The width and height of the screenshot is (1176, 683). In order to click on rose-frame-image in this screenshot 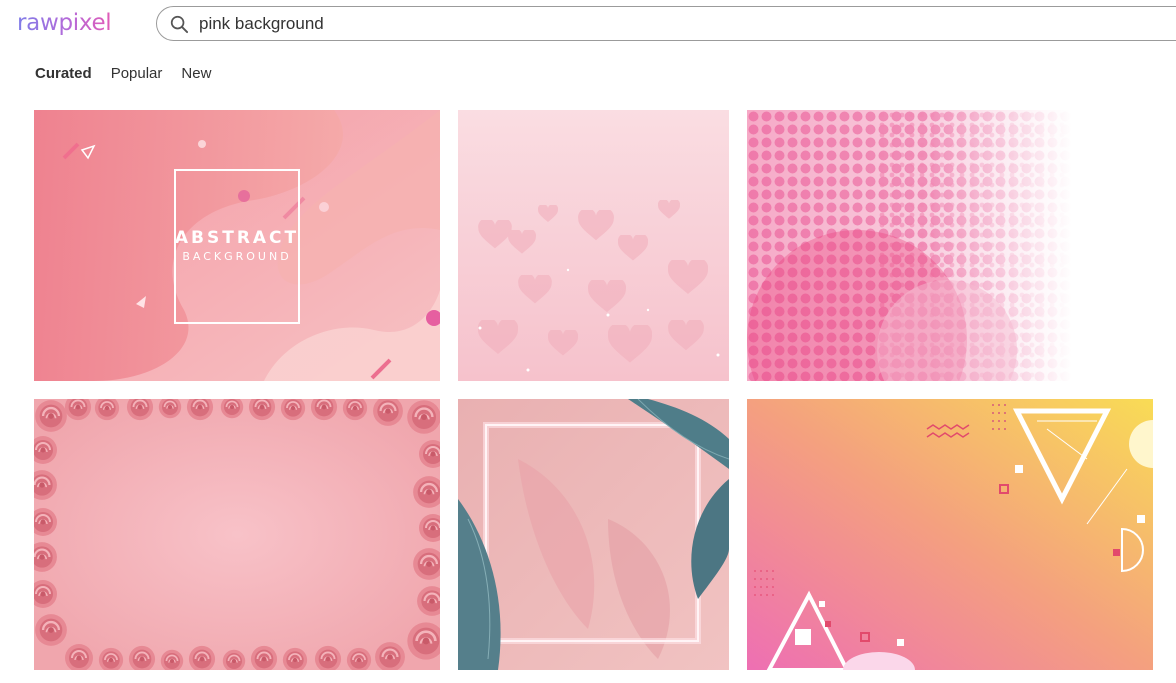, I will do `click(237, 534)`.